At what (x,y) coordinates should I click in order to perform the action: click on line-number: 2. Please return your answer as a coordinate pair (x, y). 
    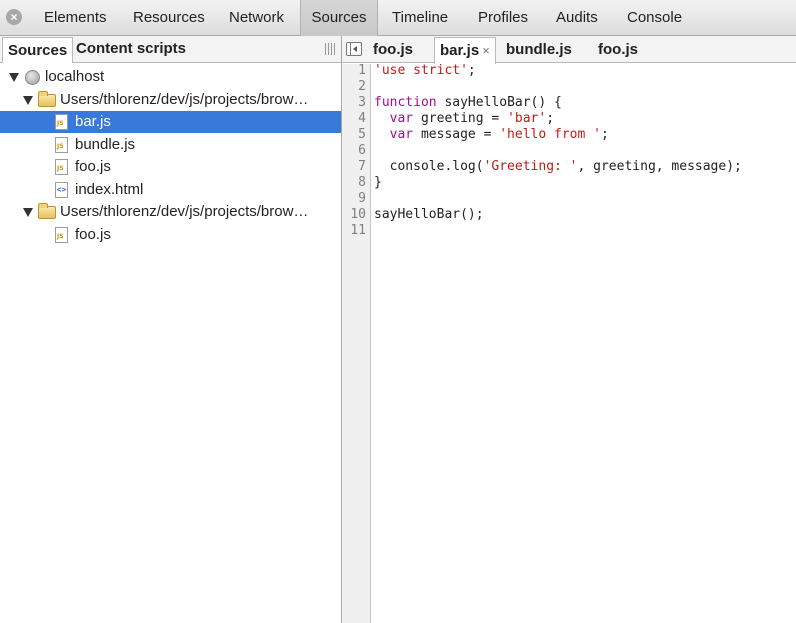
    Looking at the image, I should click on (362, 87).